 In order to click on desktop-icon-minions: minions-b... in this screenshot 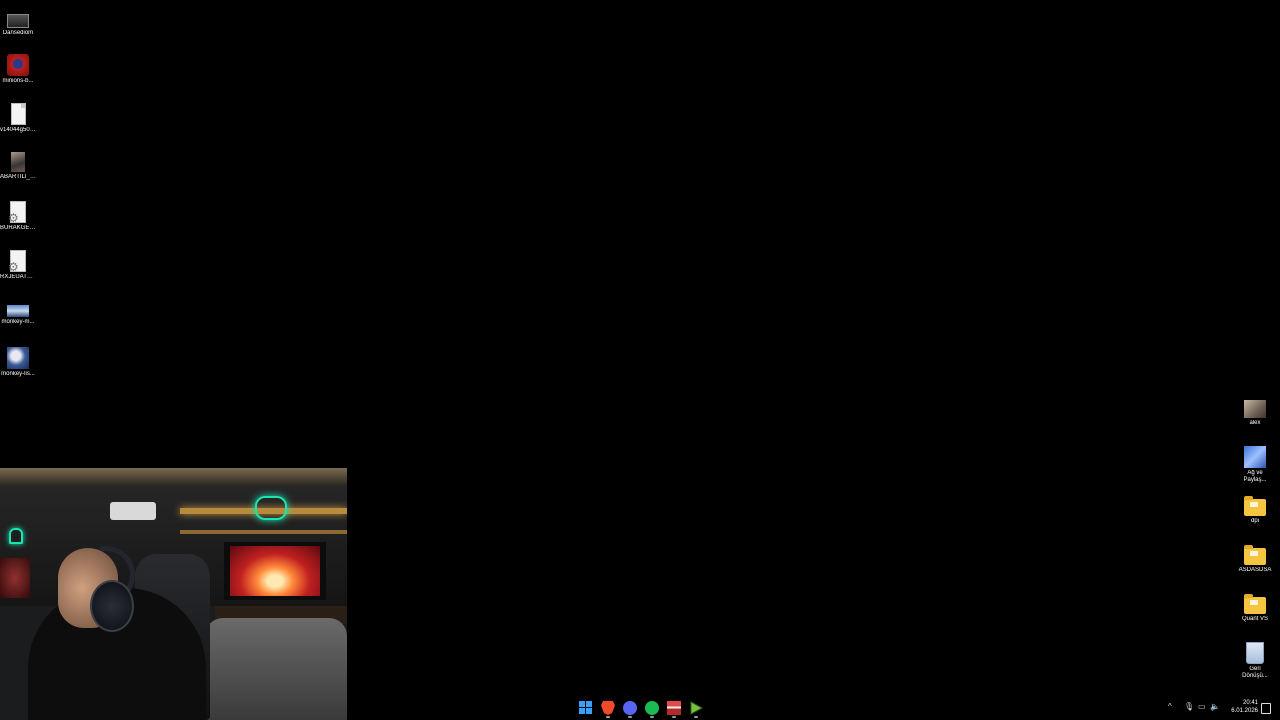, I will do `click(18, 69)`.